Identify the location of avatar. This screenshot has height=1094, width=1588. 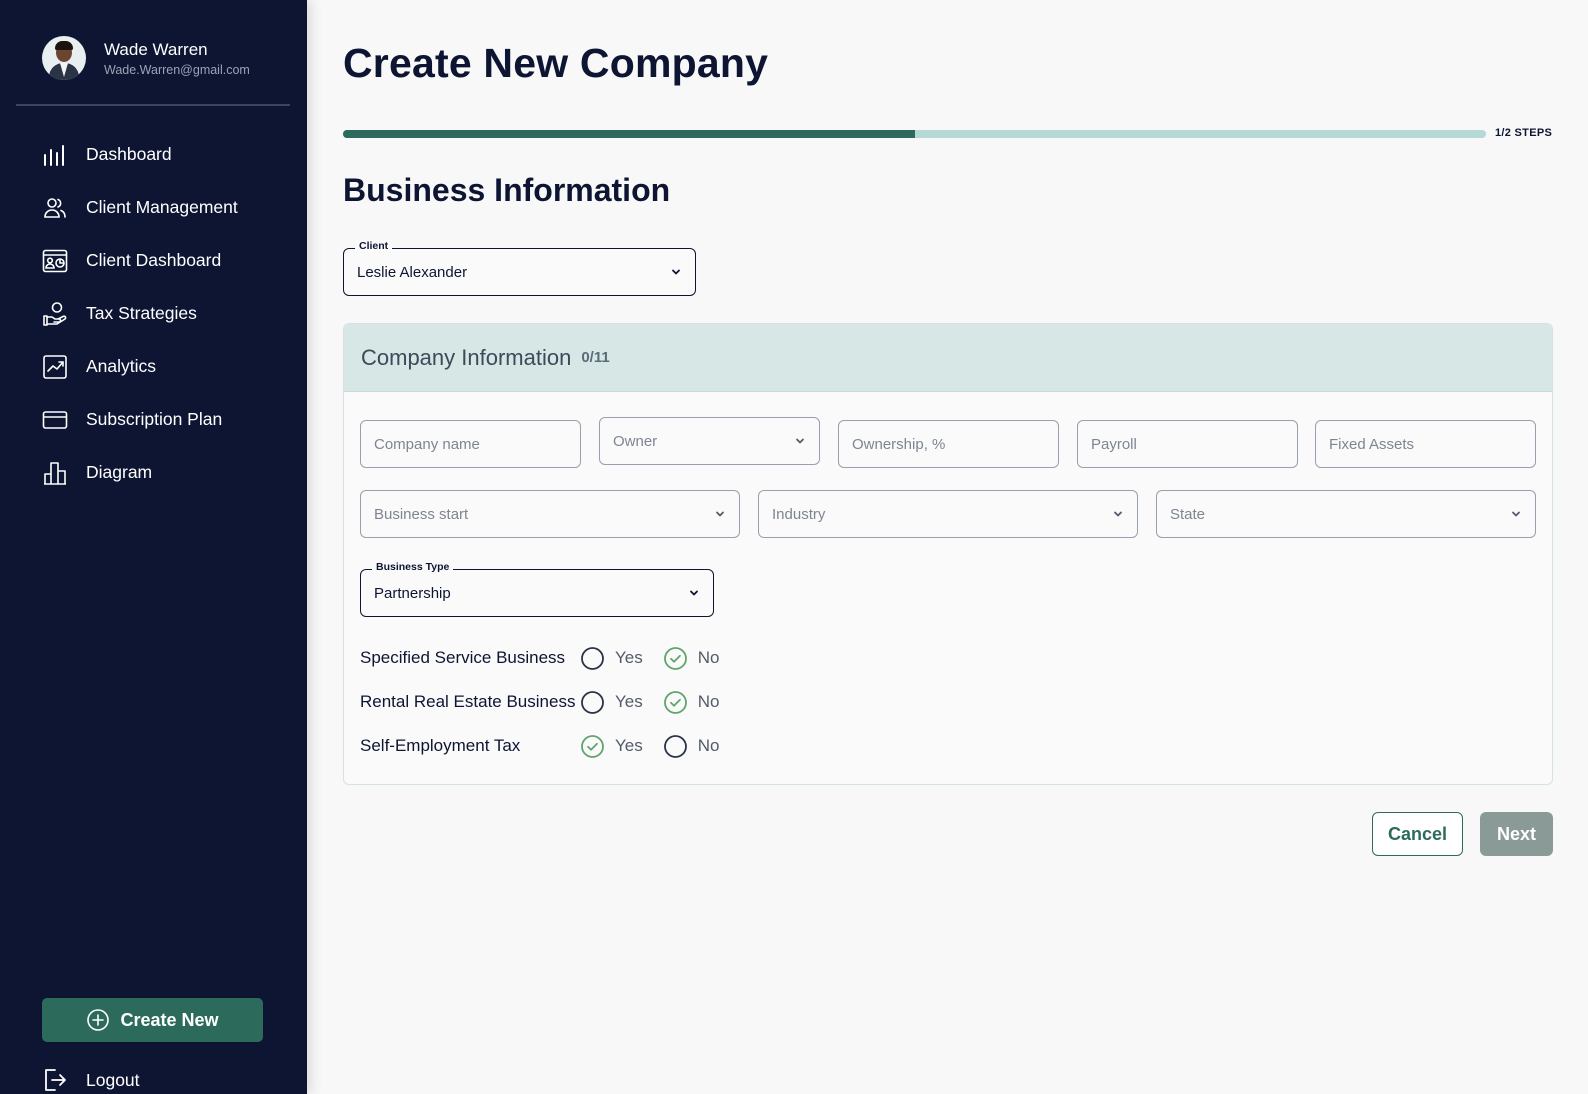
(64, 58).